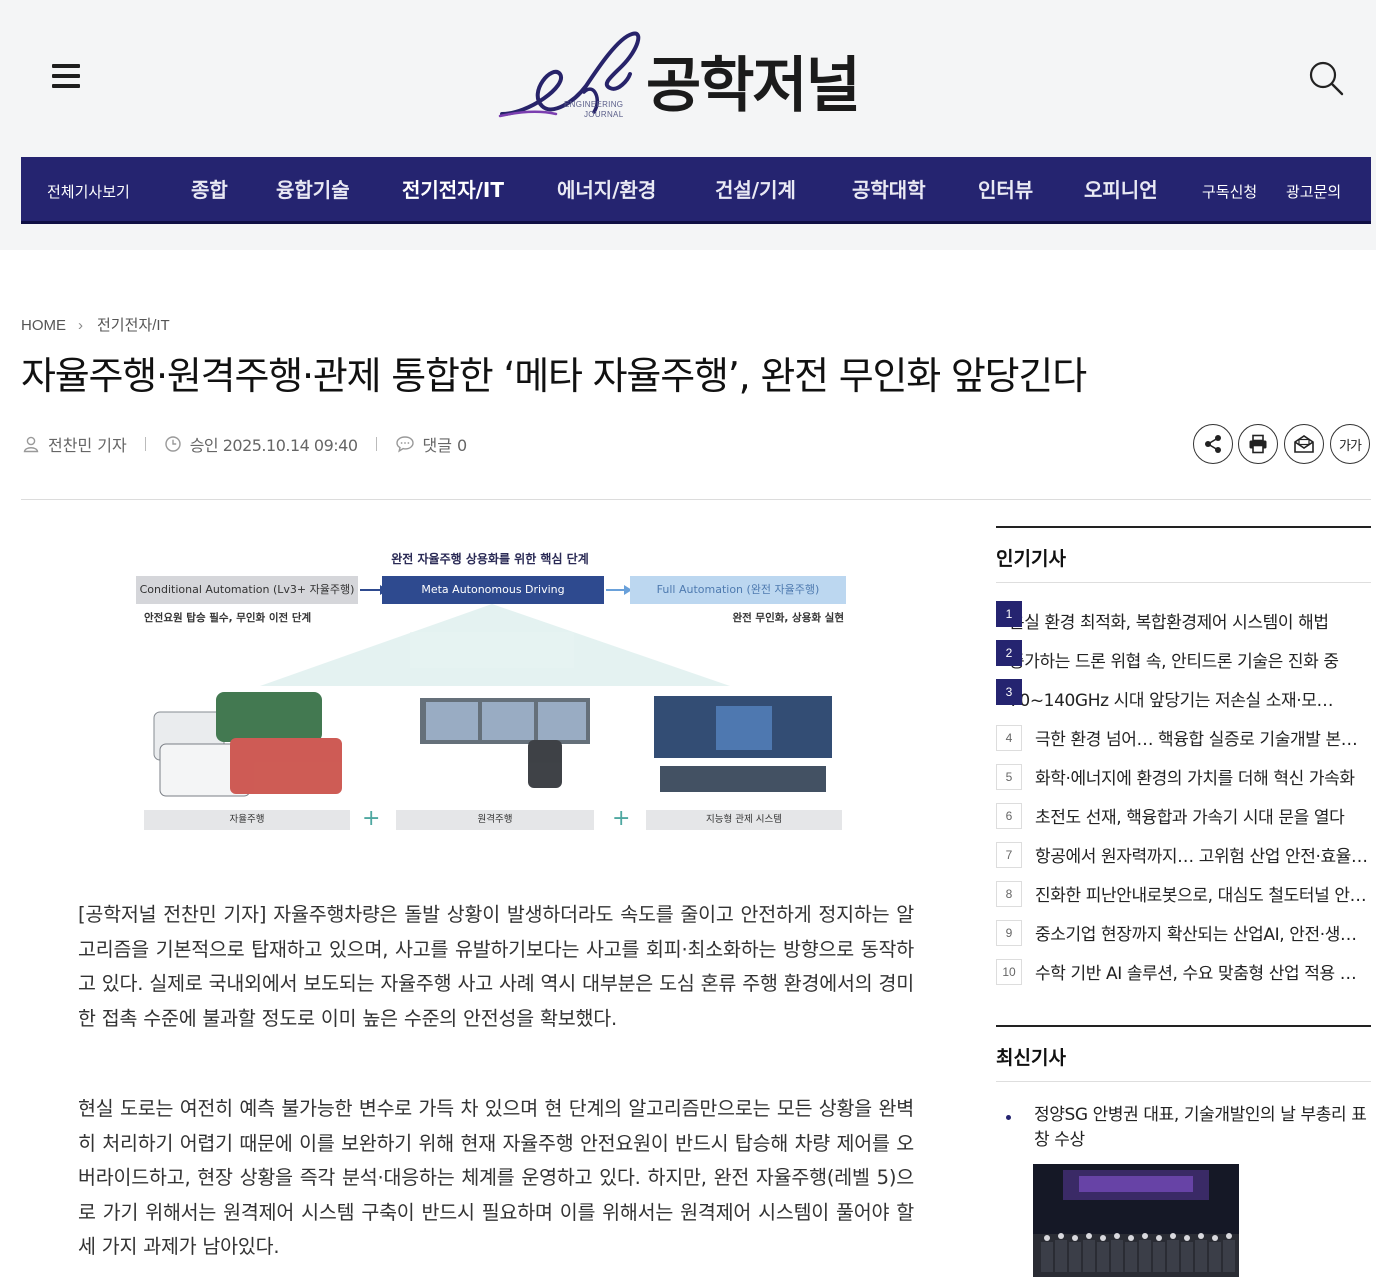 Image resolution: width=1376 pixels, height=1277 pixels. Describe the element at coordinates (88, 192) in the screenshot. I see `nav-all-articles: 전체기사보기` at that location.